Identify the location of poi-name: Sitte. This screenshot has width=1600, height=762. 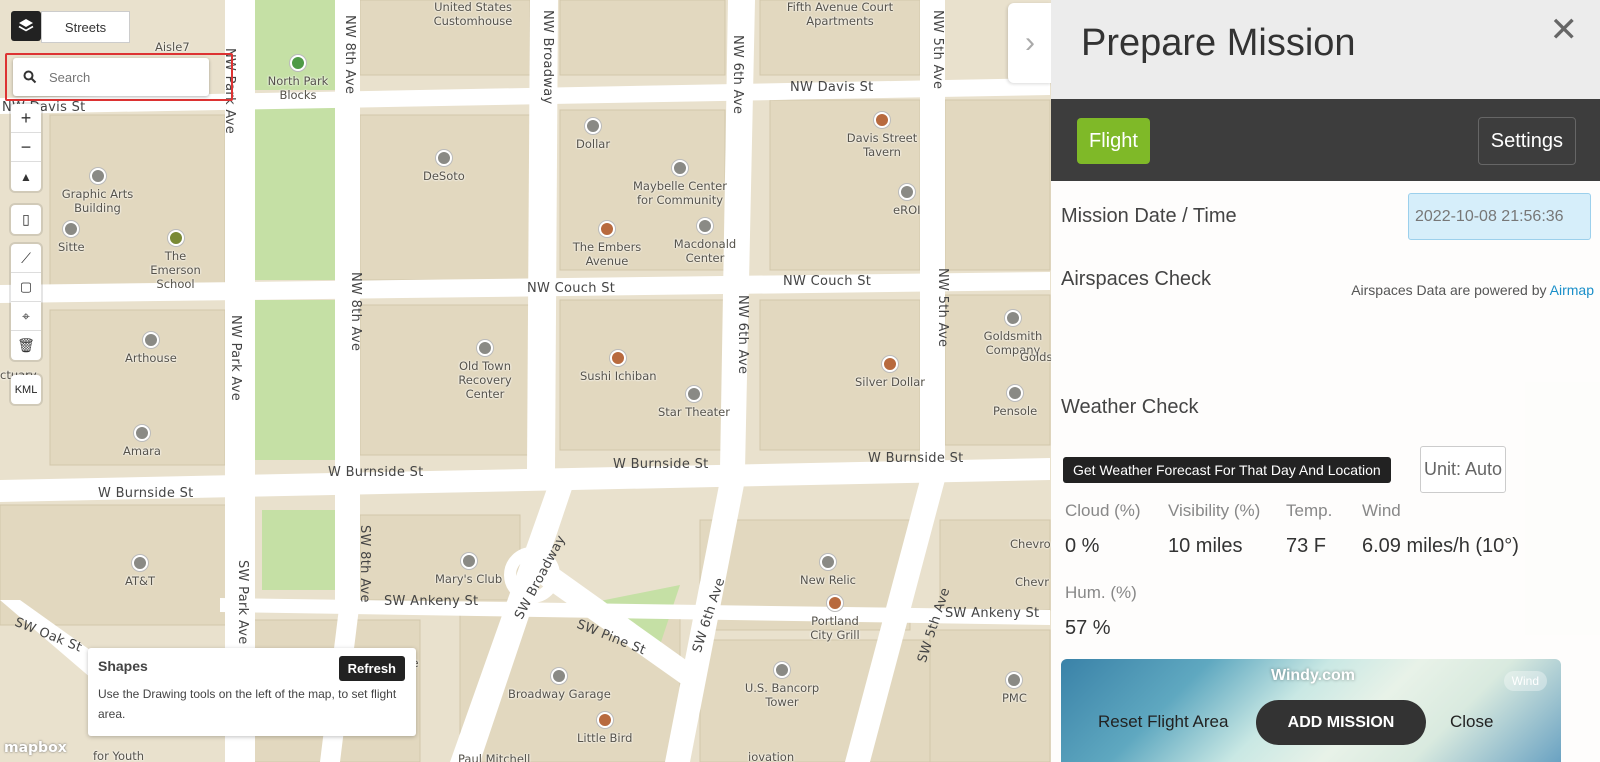
(71, 247).